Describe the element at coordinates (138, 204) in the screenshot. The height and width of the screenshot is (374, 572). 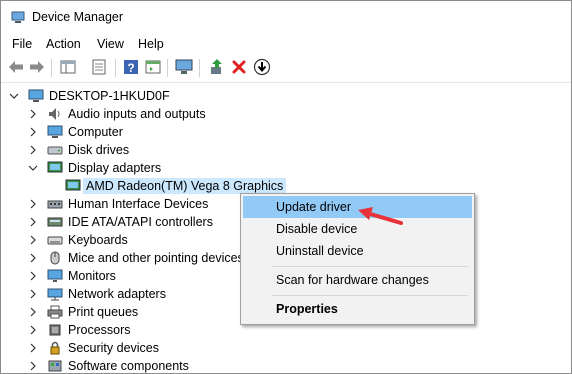
I see `tree-category-label: Human Interface Devices` at that location.